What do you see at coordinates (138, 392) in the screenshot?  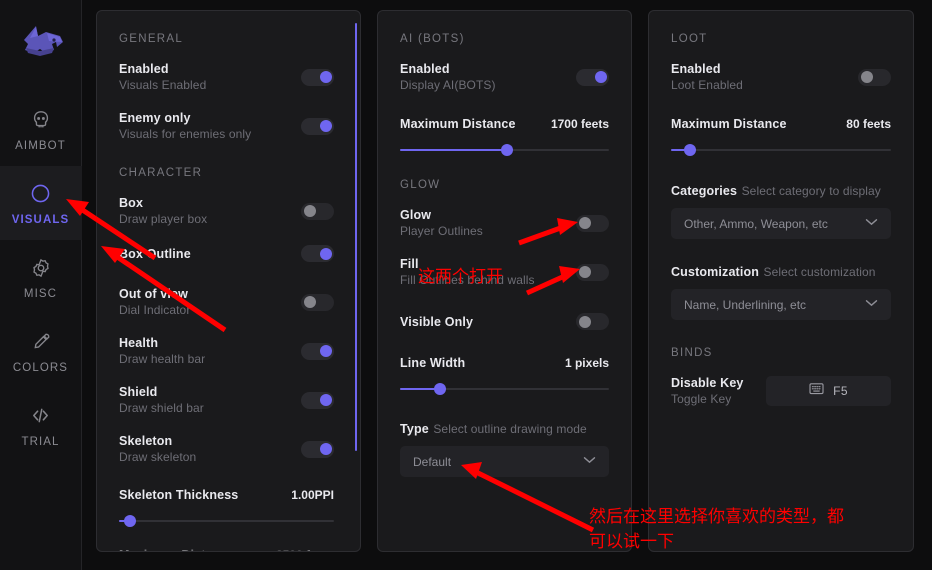 I see `setting-title: Shield` at bounding box center [138, 392].